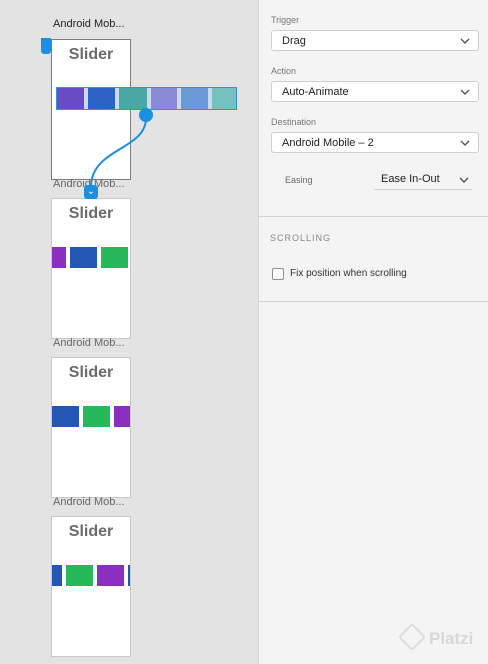 Image resolution: width=488 pixels, height=664 pixels. I want to click on scrolling-section-title: SCROLLING, so click(301, 238).